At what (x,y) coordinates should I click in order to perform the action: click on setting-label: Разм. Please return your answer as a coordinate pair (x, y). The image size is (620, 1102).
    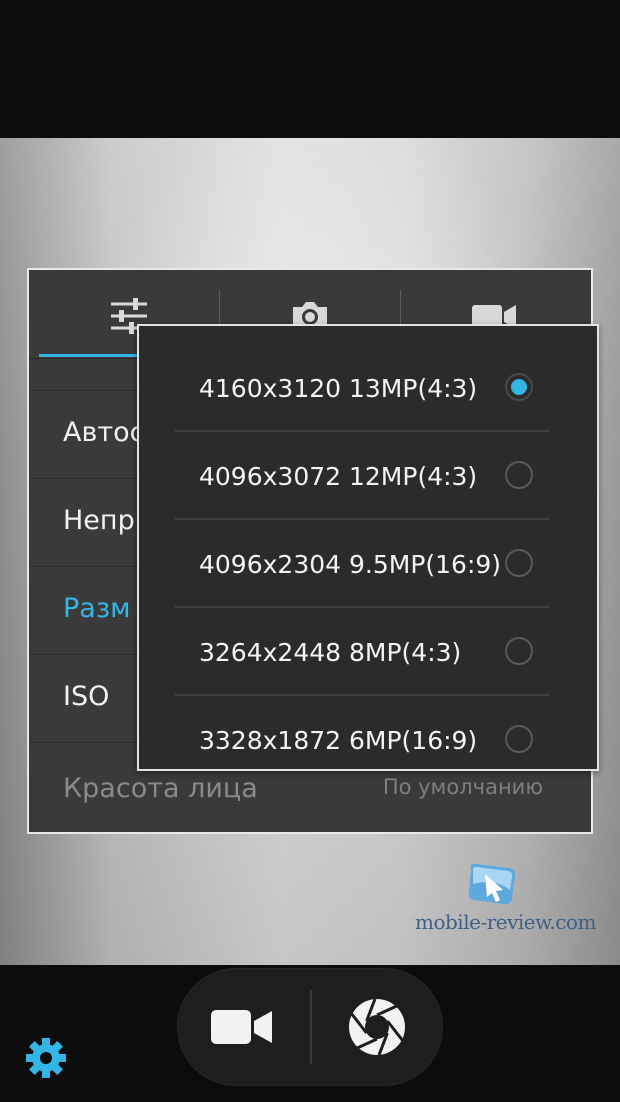
    Looking at the image, I should click on (97, 608).